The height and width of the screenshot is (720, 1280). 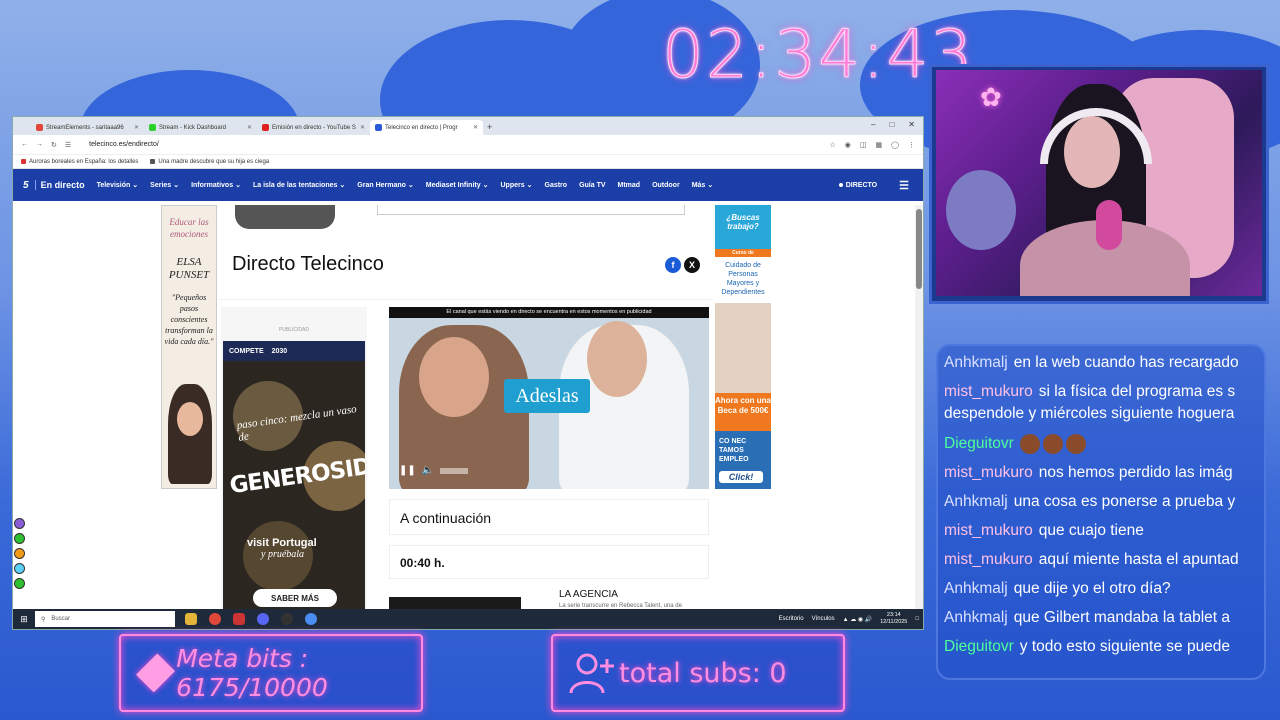 What do you see at coordinates (823, 619) in the screenshot?
I see `links-label: Vínculos` at bounding box center [823, 619].